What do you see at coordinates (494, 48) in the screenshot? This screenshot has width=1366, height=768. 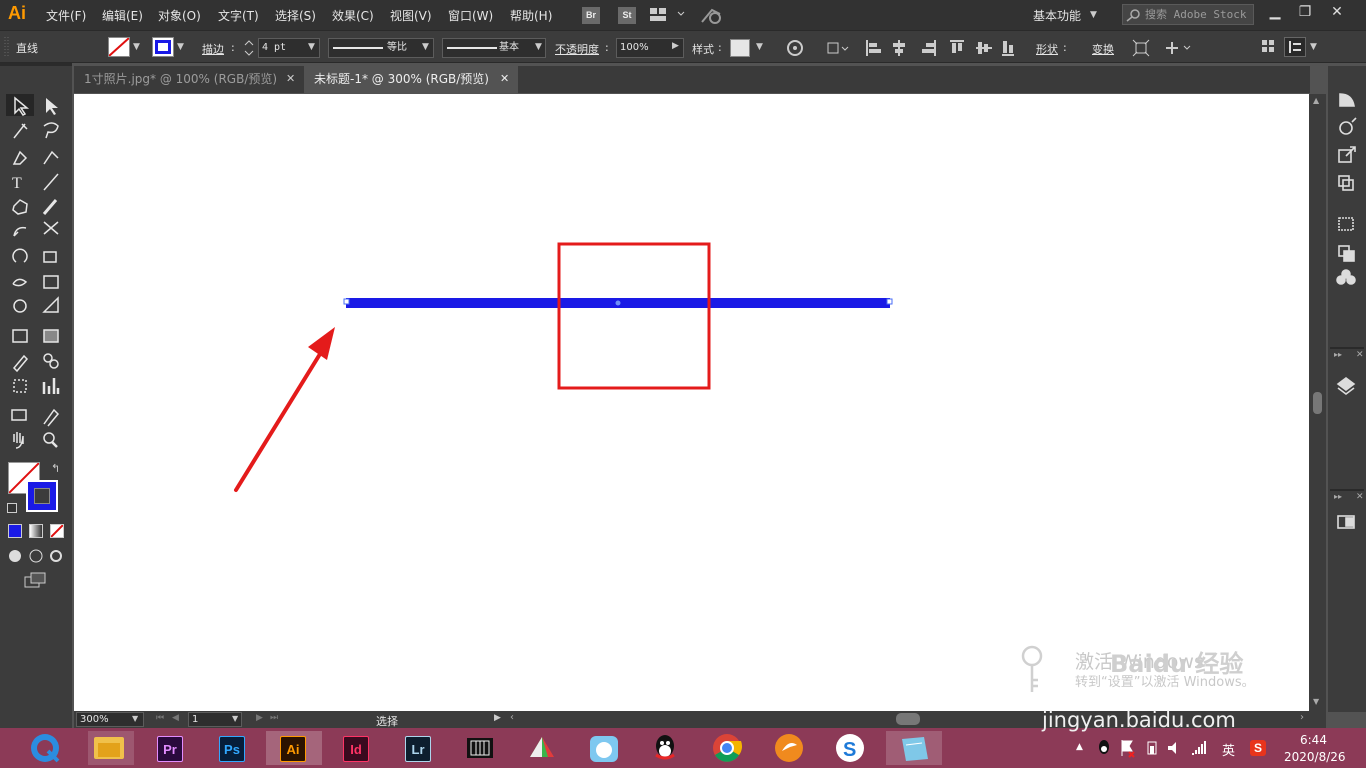 I see `brush-definition: 基本` at bounding box center [494, 48].